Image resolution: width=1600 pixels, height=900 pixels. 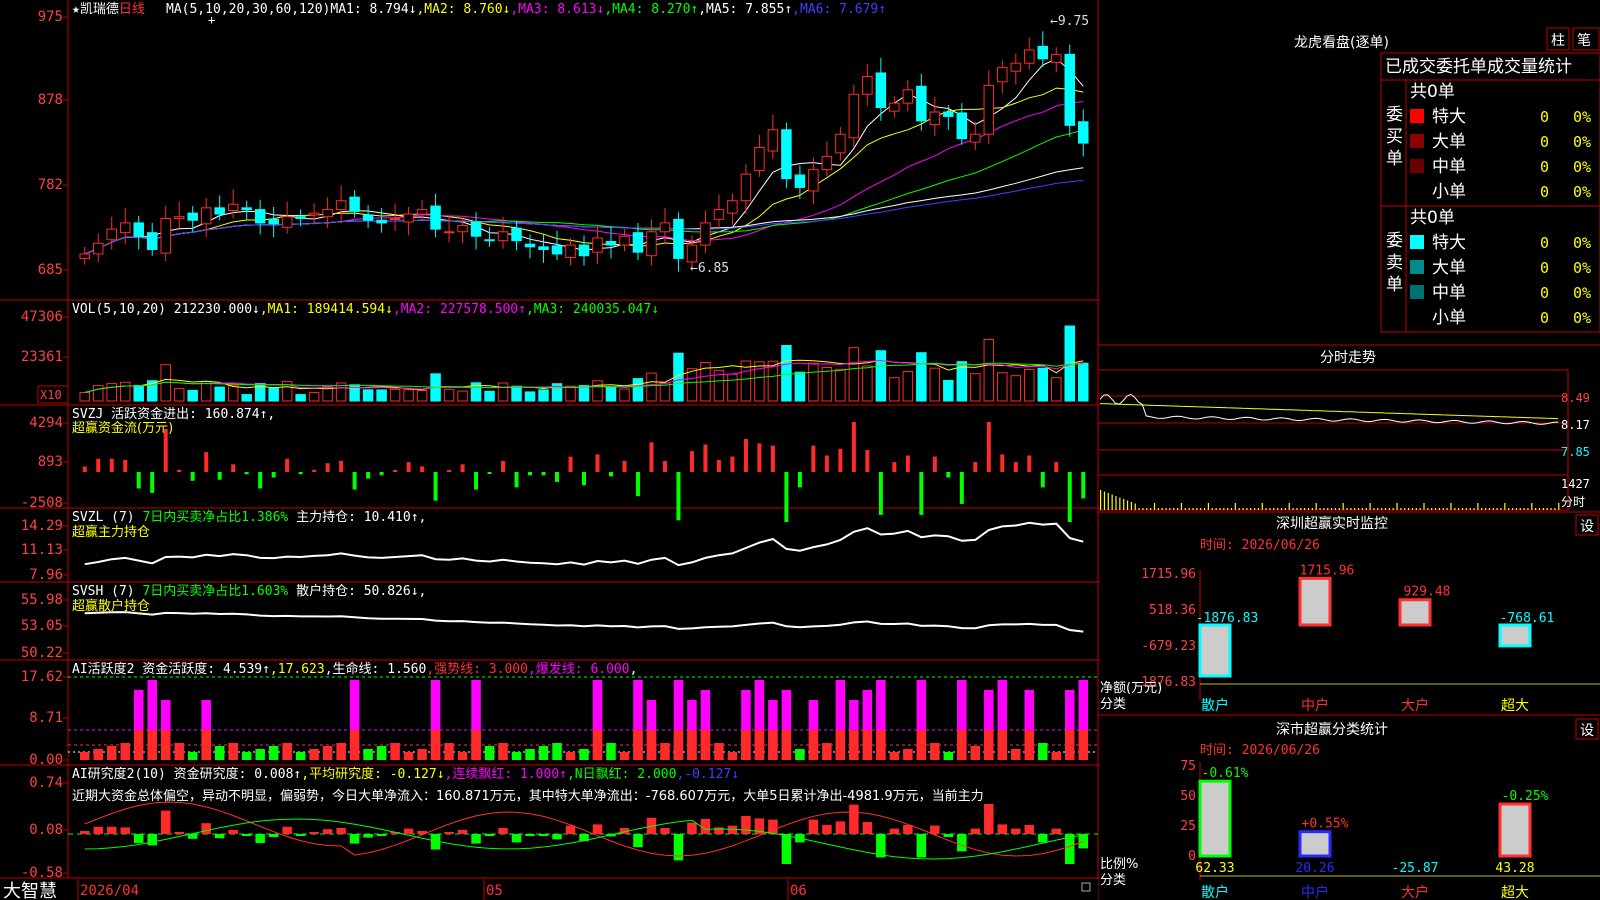 I want to click on legend-item: VOL(5,10,20), so click(x=119, y=309).